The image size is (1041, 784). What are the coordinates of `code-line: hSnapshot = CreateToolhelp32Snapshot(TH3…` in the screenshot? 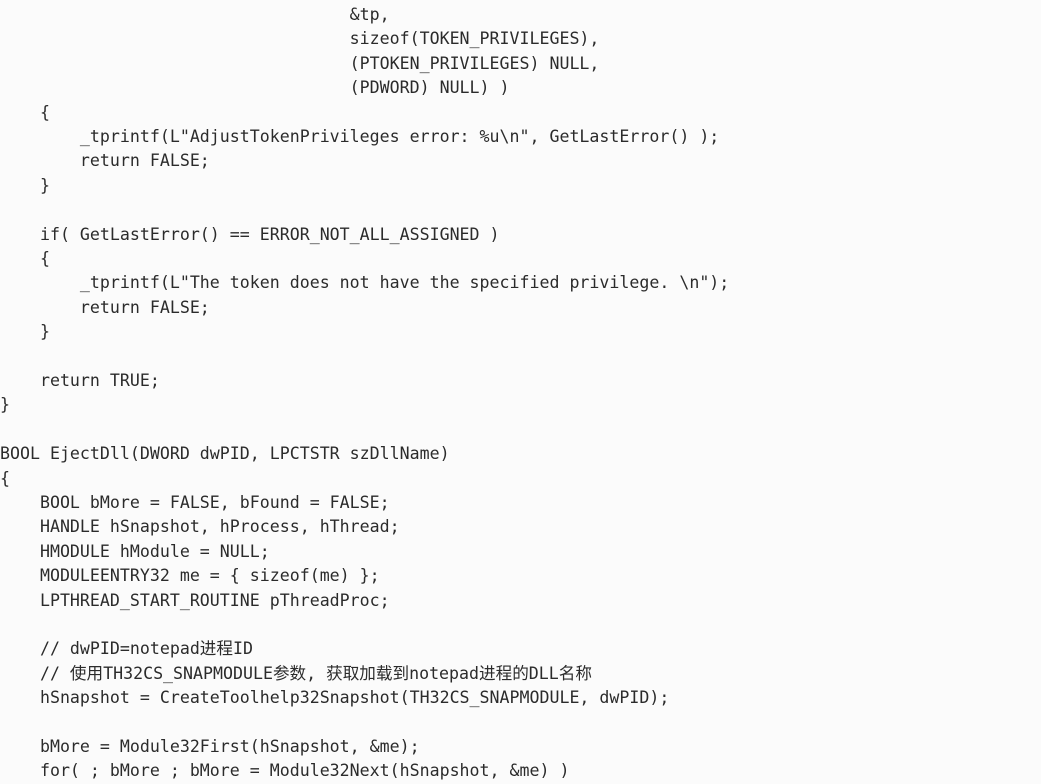 It's located at (335, 698).